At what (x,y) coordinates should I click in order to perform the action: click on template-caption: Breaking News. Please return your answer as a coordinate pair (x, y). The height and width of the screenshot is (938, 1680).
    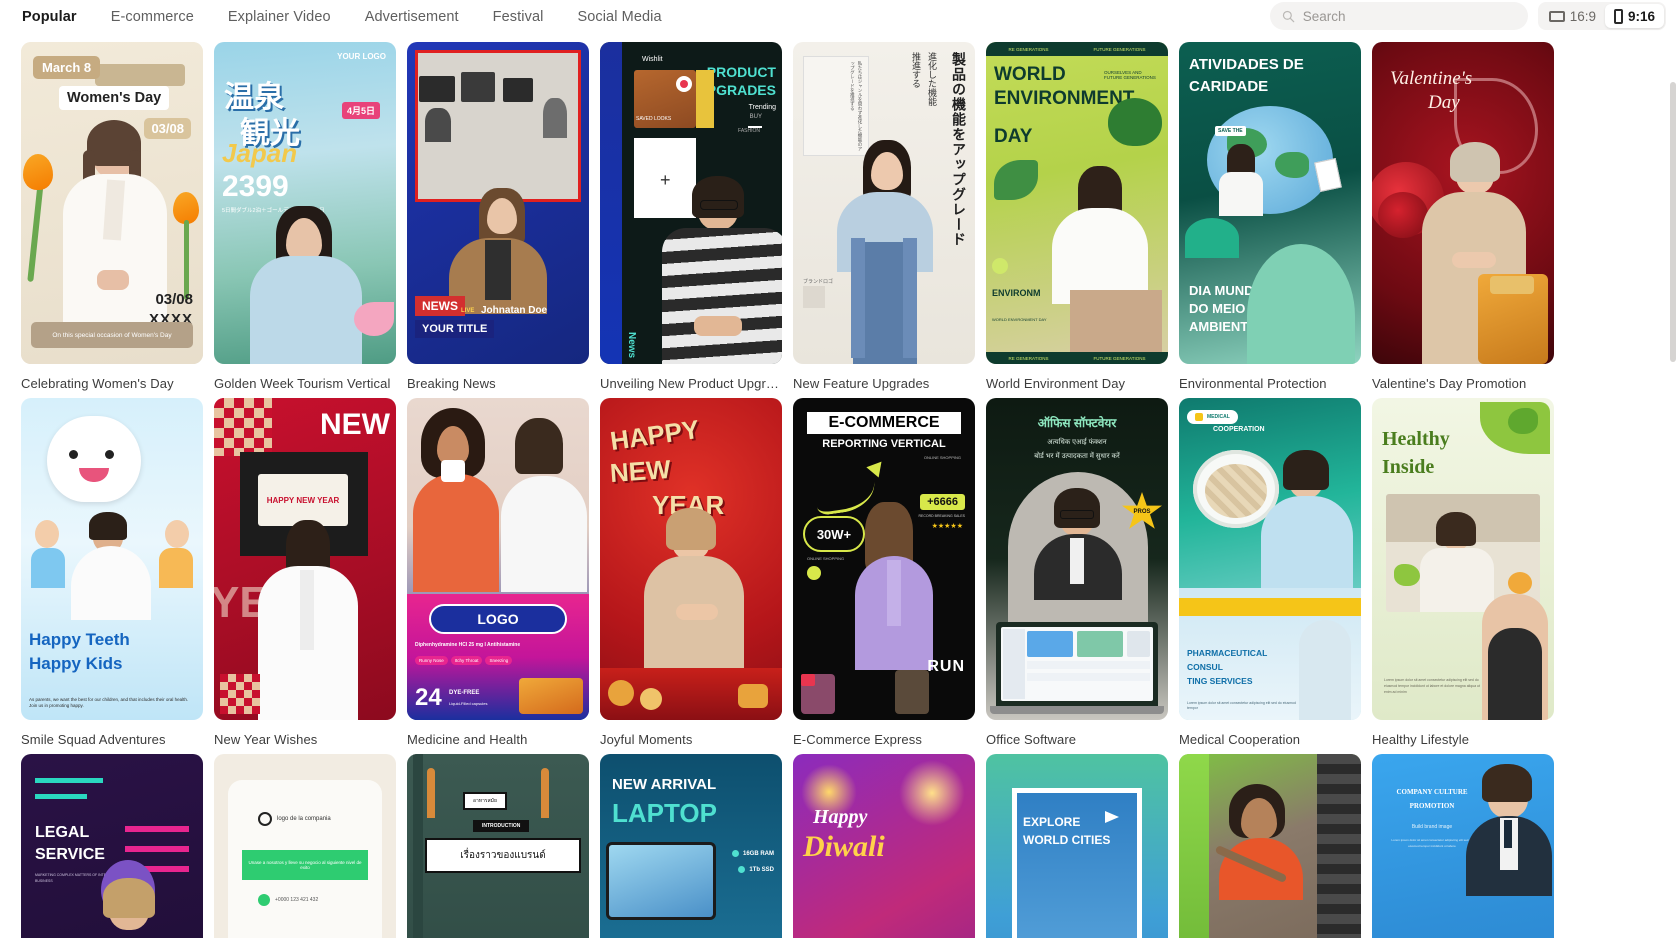
    Looking at the image, I should click on (451, 383).